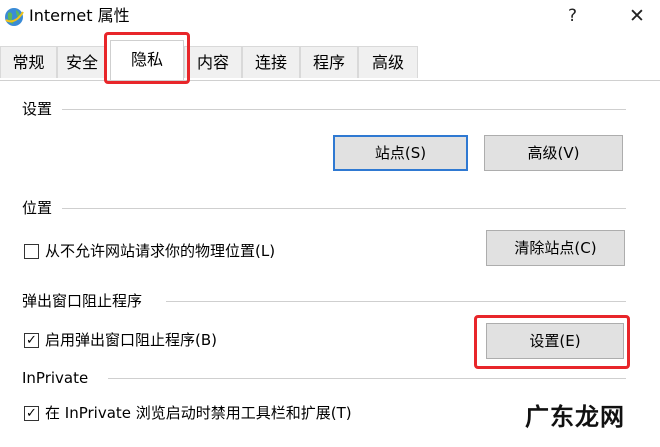 This screenshot has width=660, height=447. I want to click on popup-blocker-group-rule, so click(396, 301).